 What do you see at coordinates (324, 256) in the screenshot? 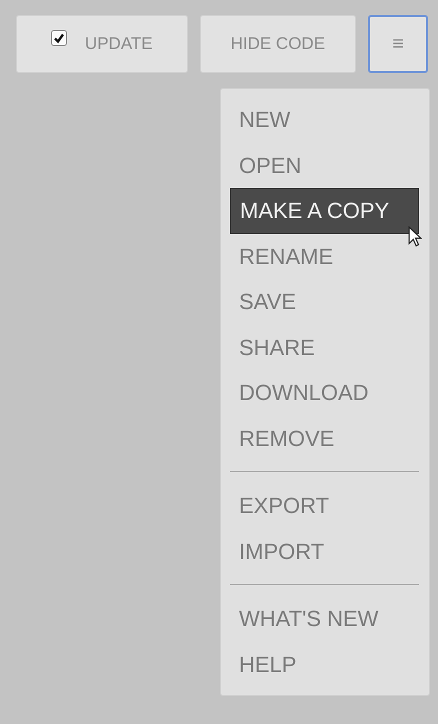
I see `menu-item: RENAME` at bounding box center [324, 256].